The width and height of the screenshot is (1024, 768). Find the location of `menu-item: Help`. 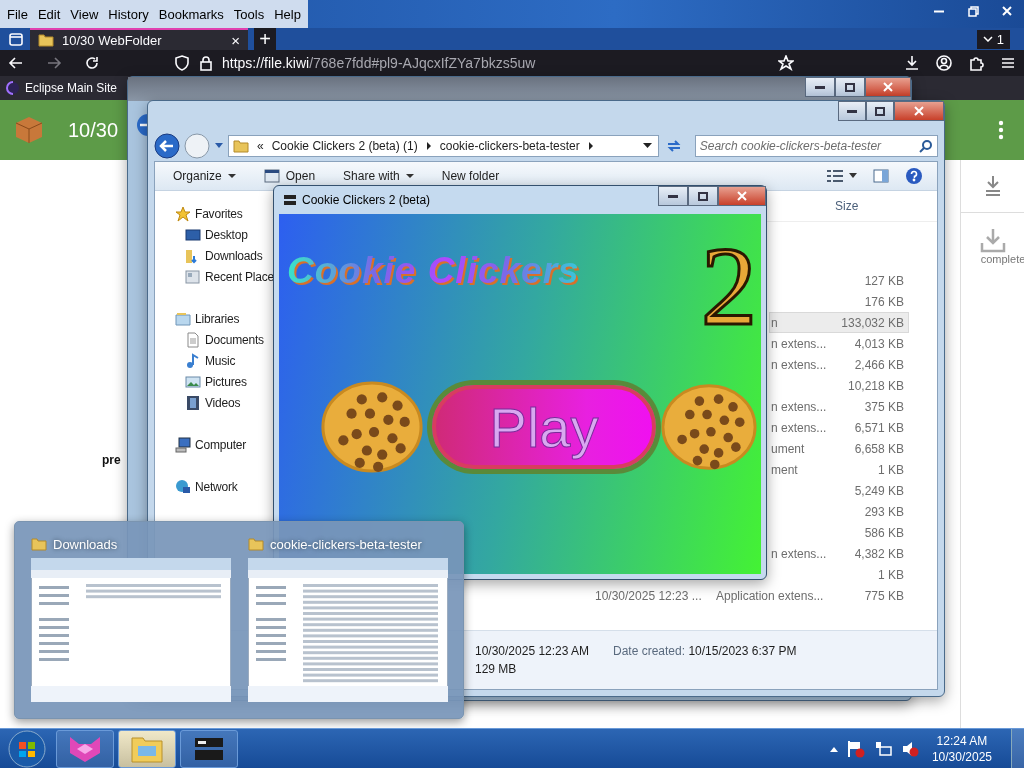

menu-item: Help is located at coordinates (287, 14).